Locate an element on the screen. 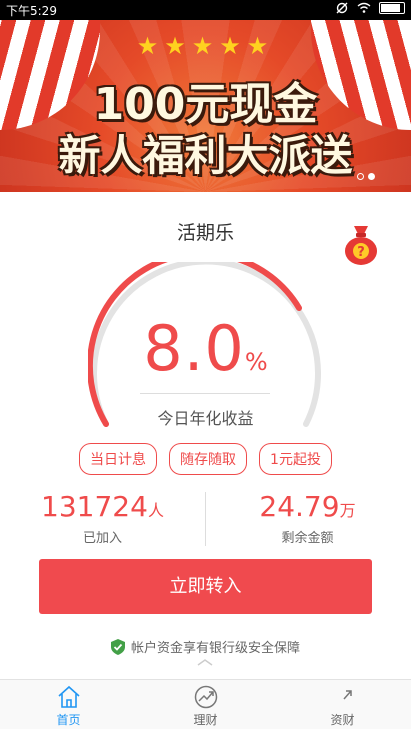 This screenshot has width=411, height=729. annual-rate: 8.0% is located at coordinates (205, 348).